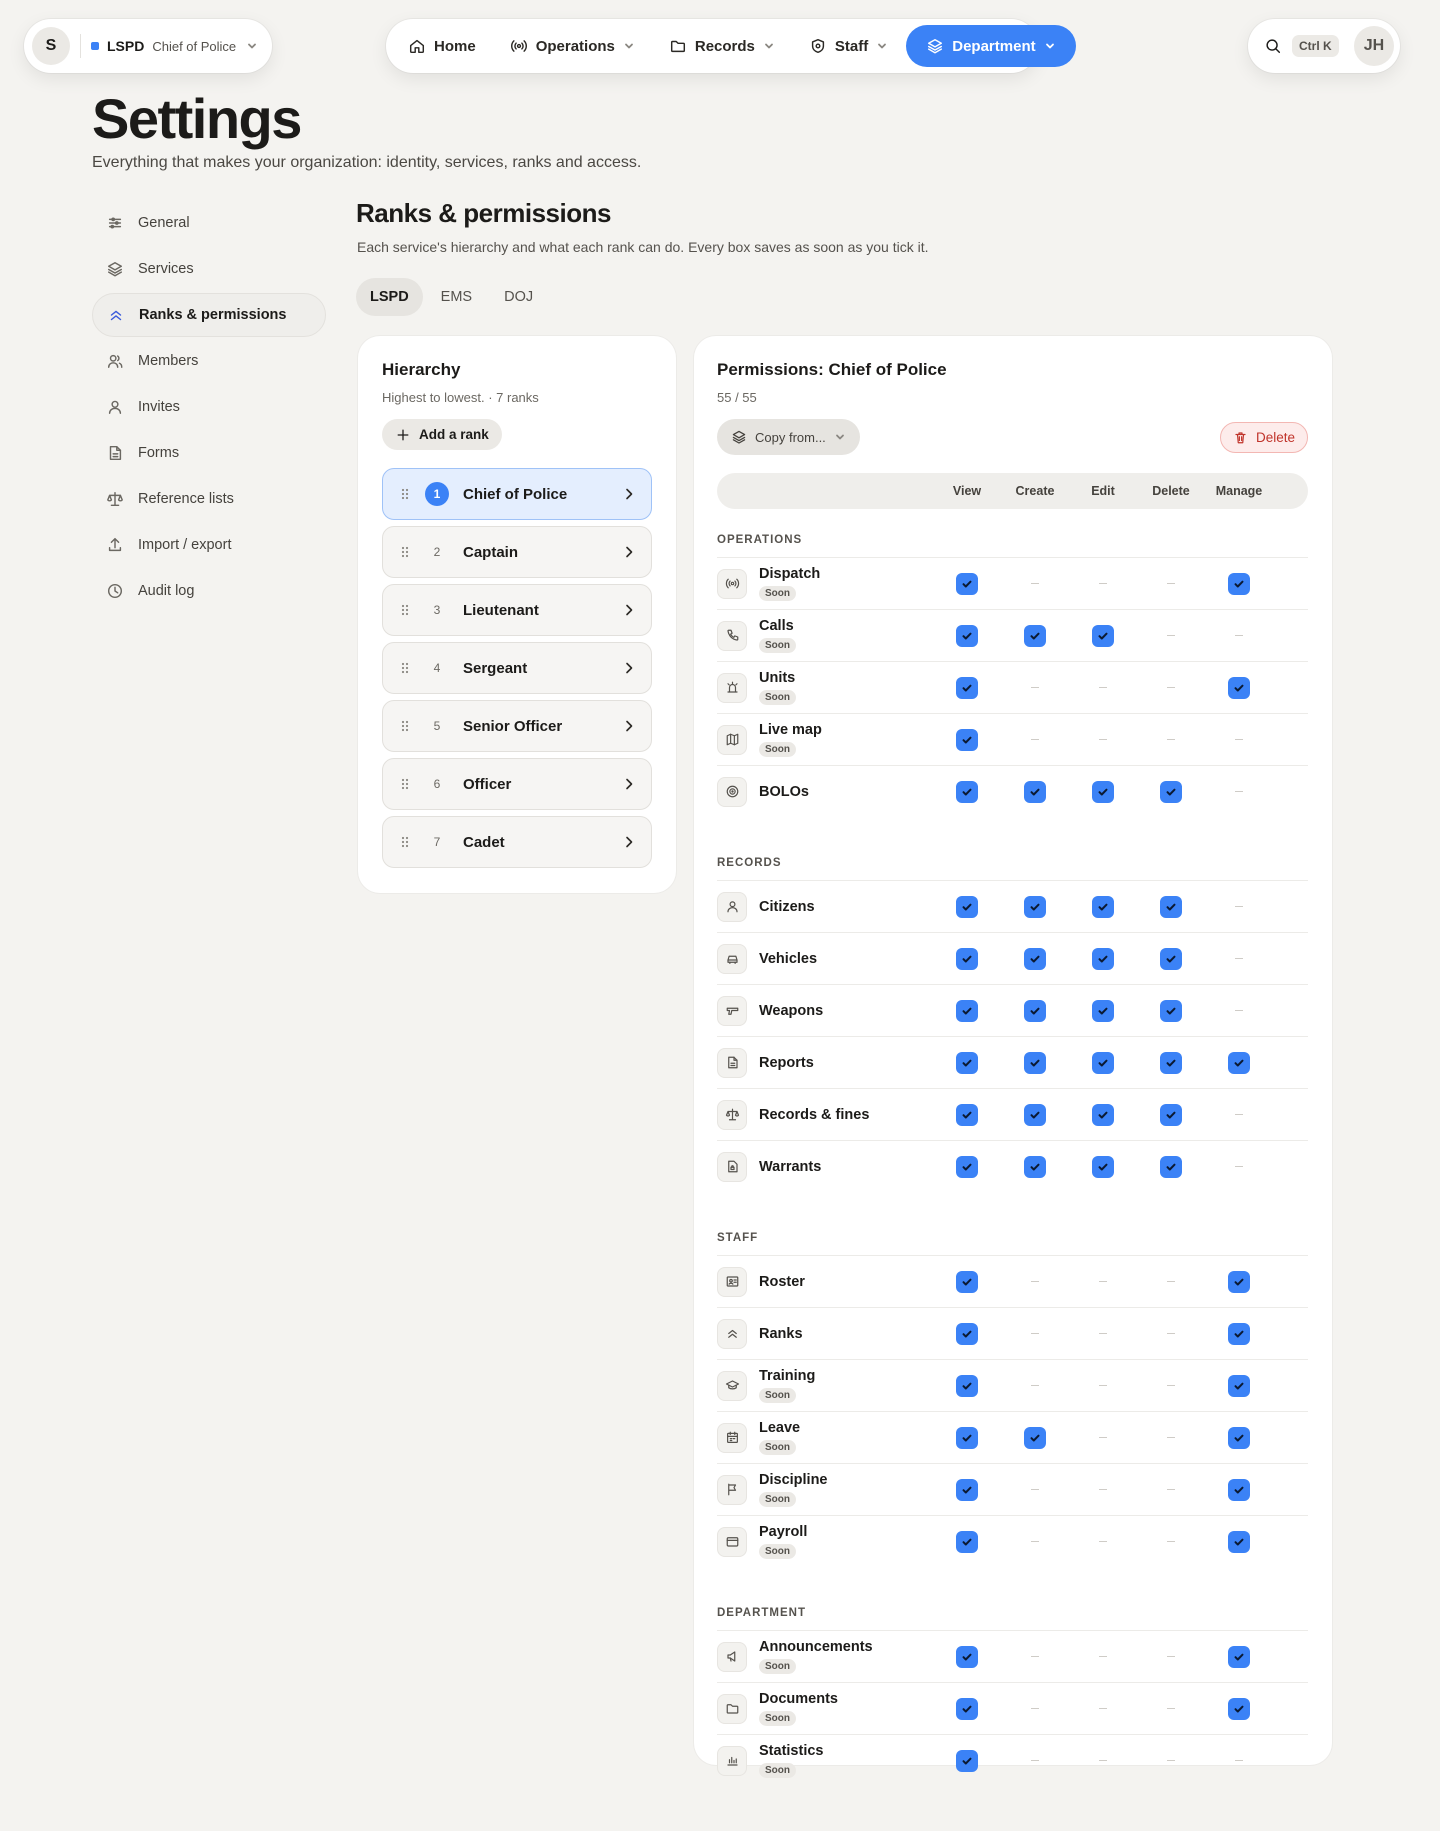 This screenshot has width=1440, height=1831. Describe the element at coordinates (848, 46) in the screenshot. I see `nav-staff: Staff` at that location.